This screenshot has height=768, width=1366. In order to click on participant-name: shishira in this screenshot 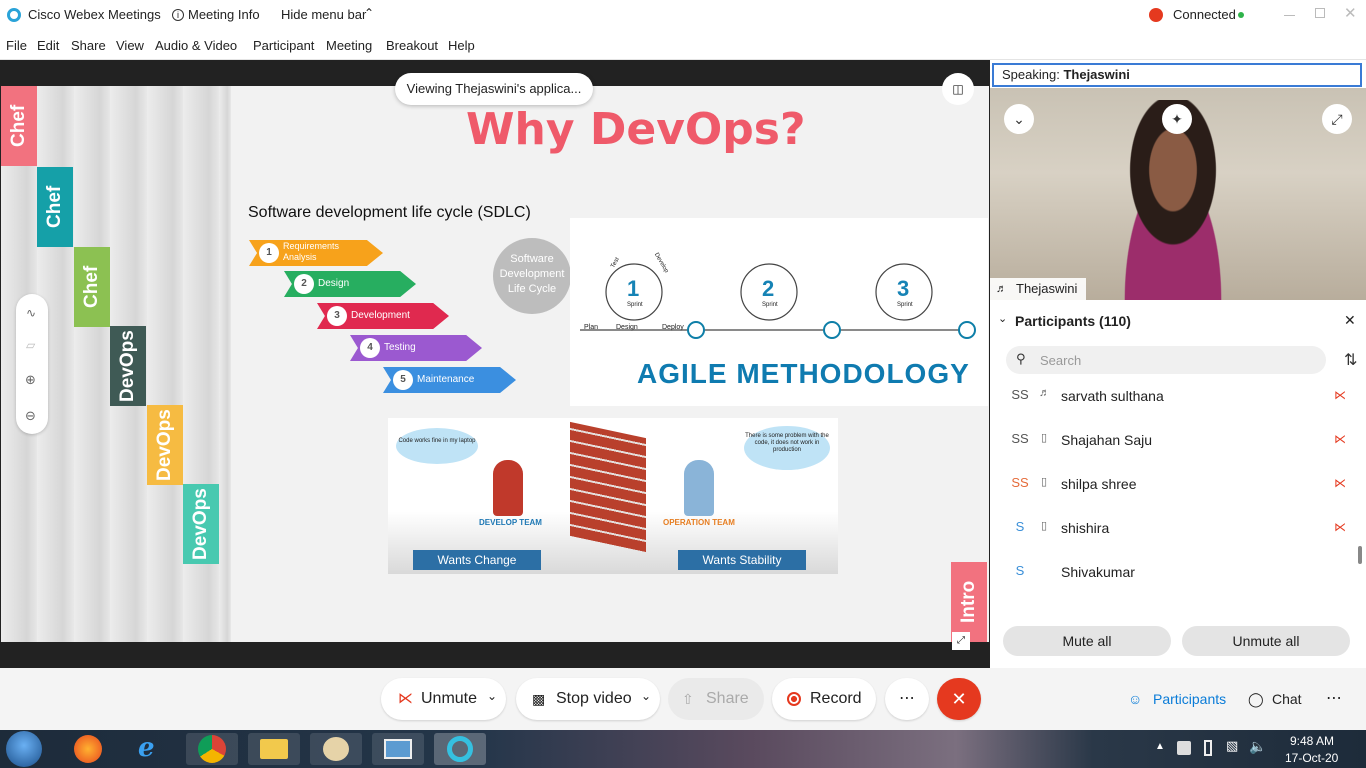, I will do `click(1085, 528)`.